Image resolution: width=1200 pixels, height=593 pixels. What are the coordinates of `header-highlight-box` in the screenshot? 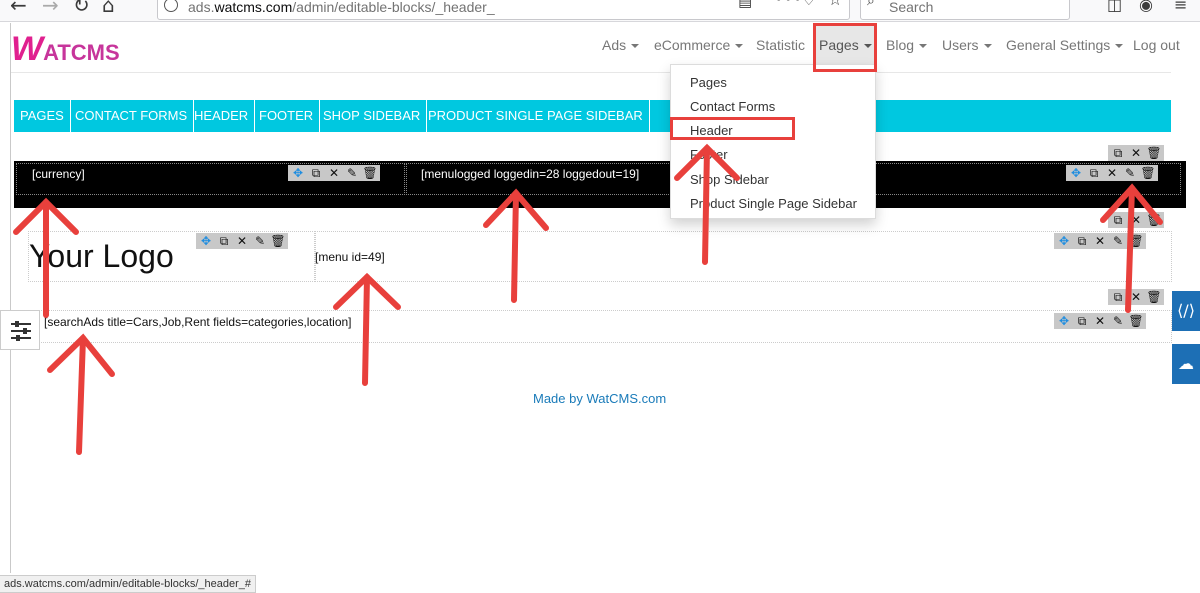 It's located at (732, 128).